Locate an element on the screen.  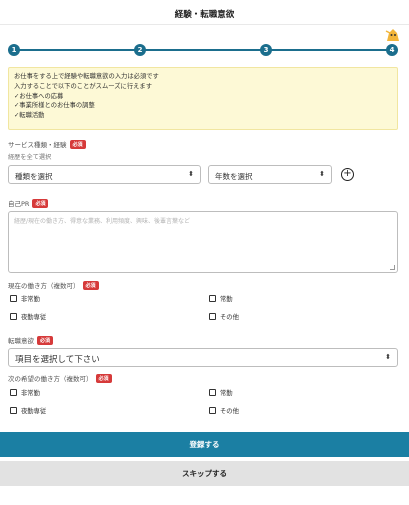
notice-line: ✓事業所様とのお仕事の調整 is located at coordinates (54, 106).